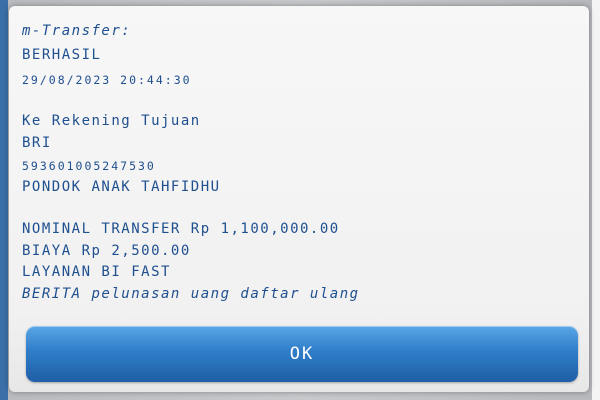  What do you see at coordinates (121, 187) in the screenshot?
I see `message-line-account-name: PONDOK ANAK TAHFIDHU` at bounding box center [121, 187].